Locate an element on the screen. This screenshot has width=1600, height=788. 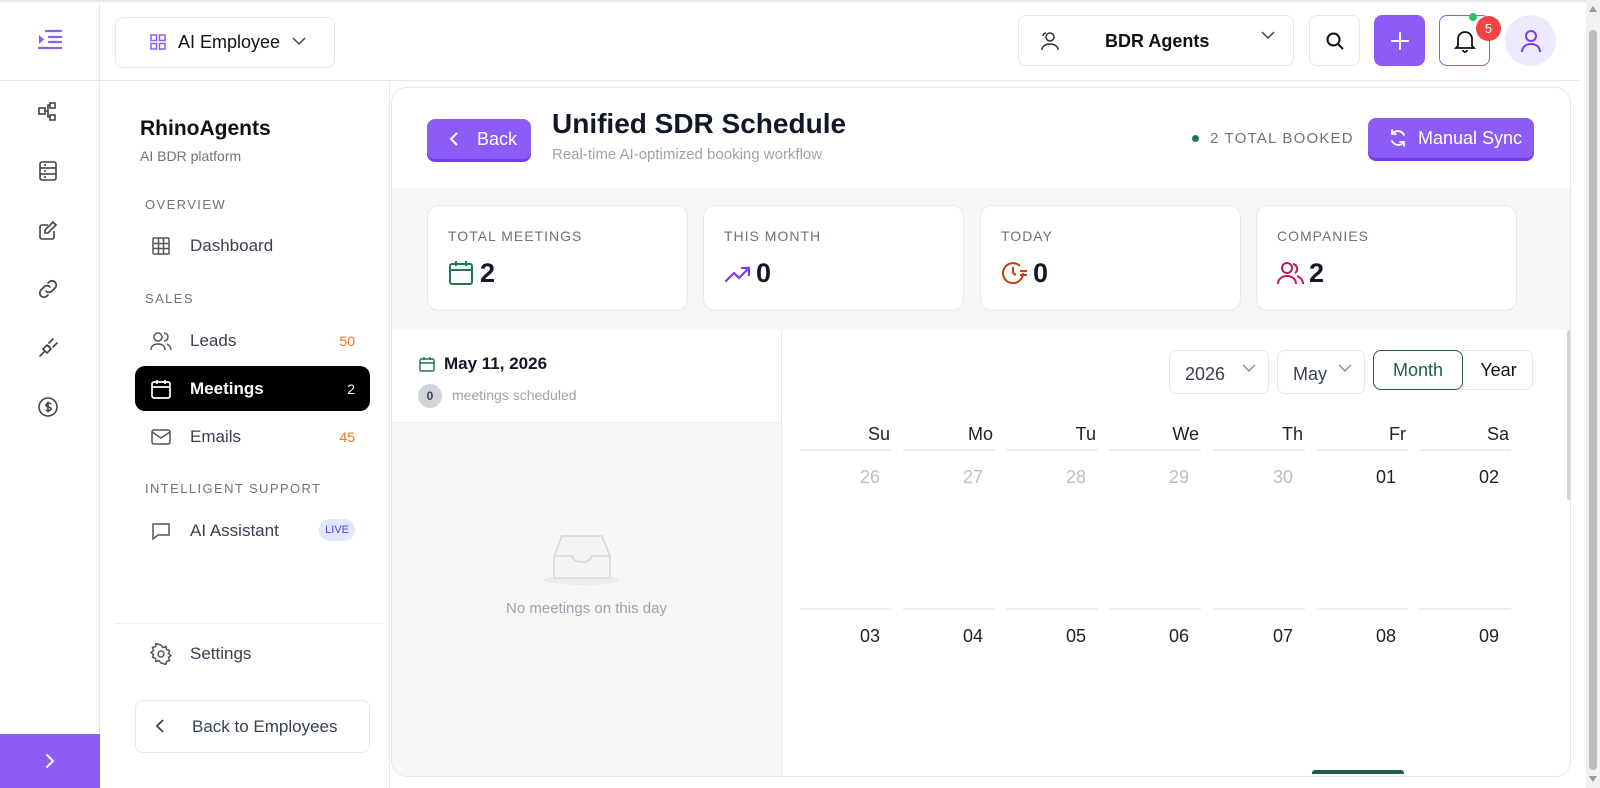
search-button is located at coordinates (1334, 40).